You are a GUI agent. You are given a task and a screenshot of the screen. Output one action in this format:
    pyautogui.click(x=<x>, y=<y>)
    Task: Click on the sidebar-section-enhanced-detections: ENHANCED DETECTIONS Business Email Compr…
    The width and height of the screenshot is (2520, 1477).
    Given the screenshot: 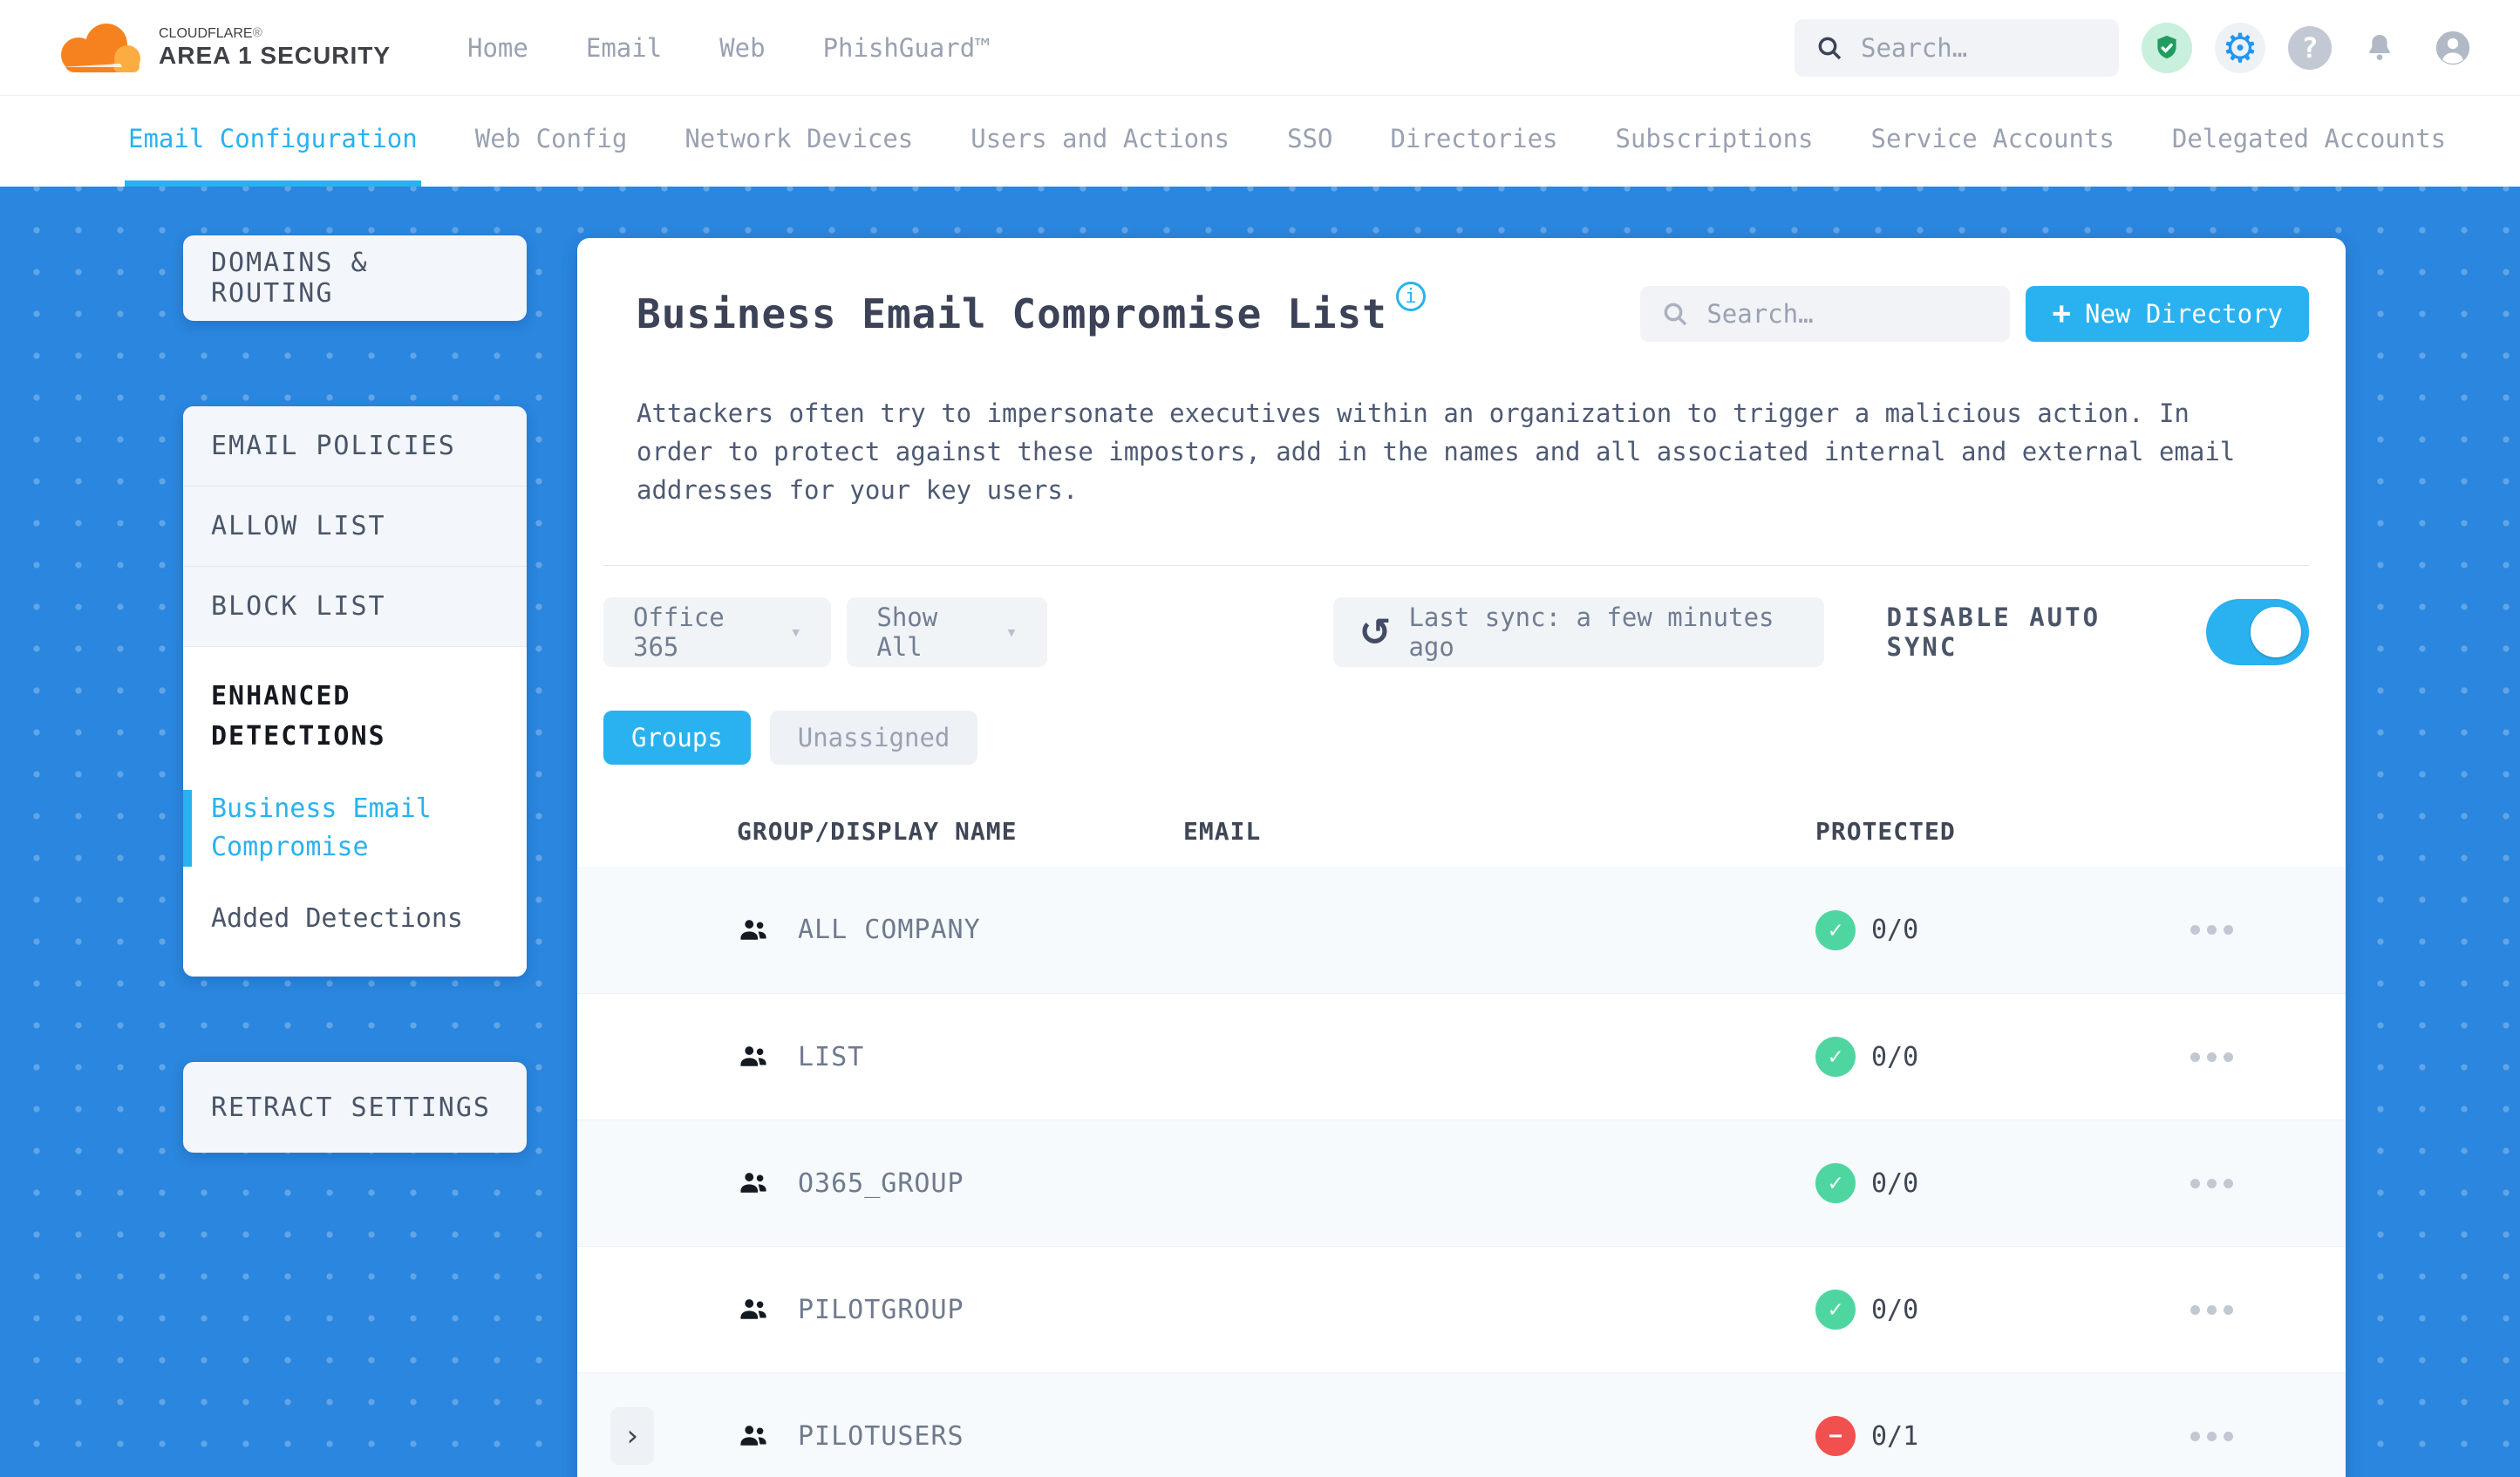 What is the action you would take?
    pyautogui.click(x=355, y=812)
    